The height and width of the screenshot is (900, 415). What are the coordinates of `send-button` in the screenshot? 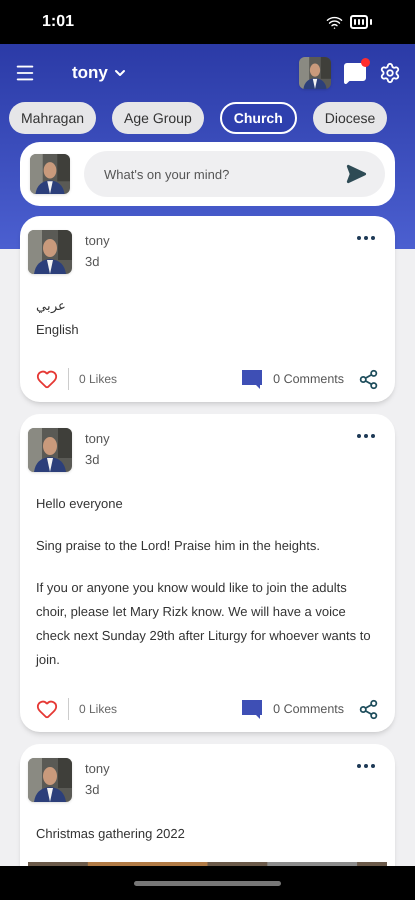 It's located at (356, 174).